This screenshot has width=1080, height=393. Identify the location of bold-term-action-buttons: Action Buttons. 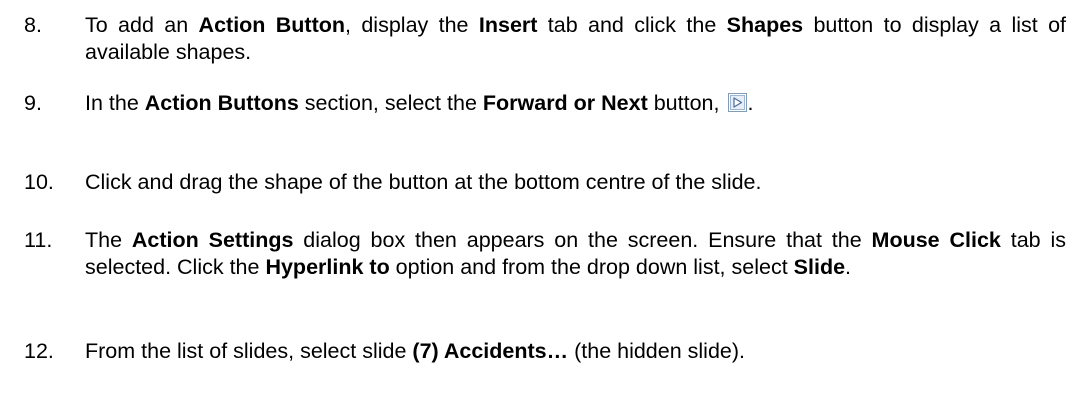
(221, 103).